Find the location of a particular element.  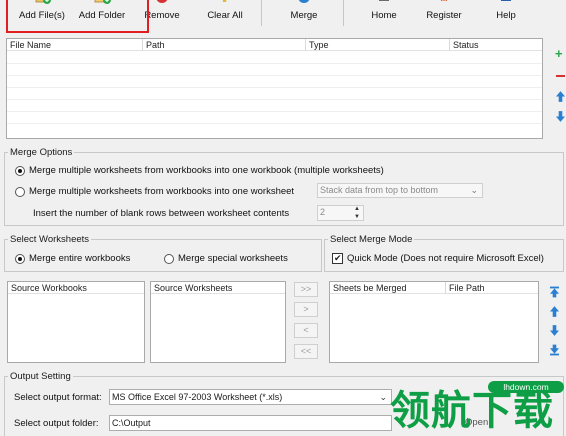

blank-rows-spinner: 2 ▲ ▼ is located at coordinates (340, 213).